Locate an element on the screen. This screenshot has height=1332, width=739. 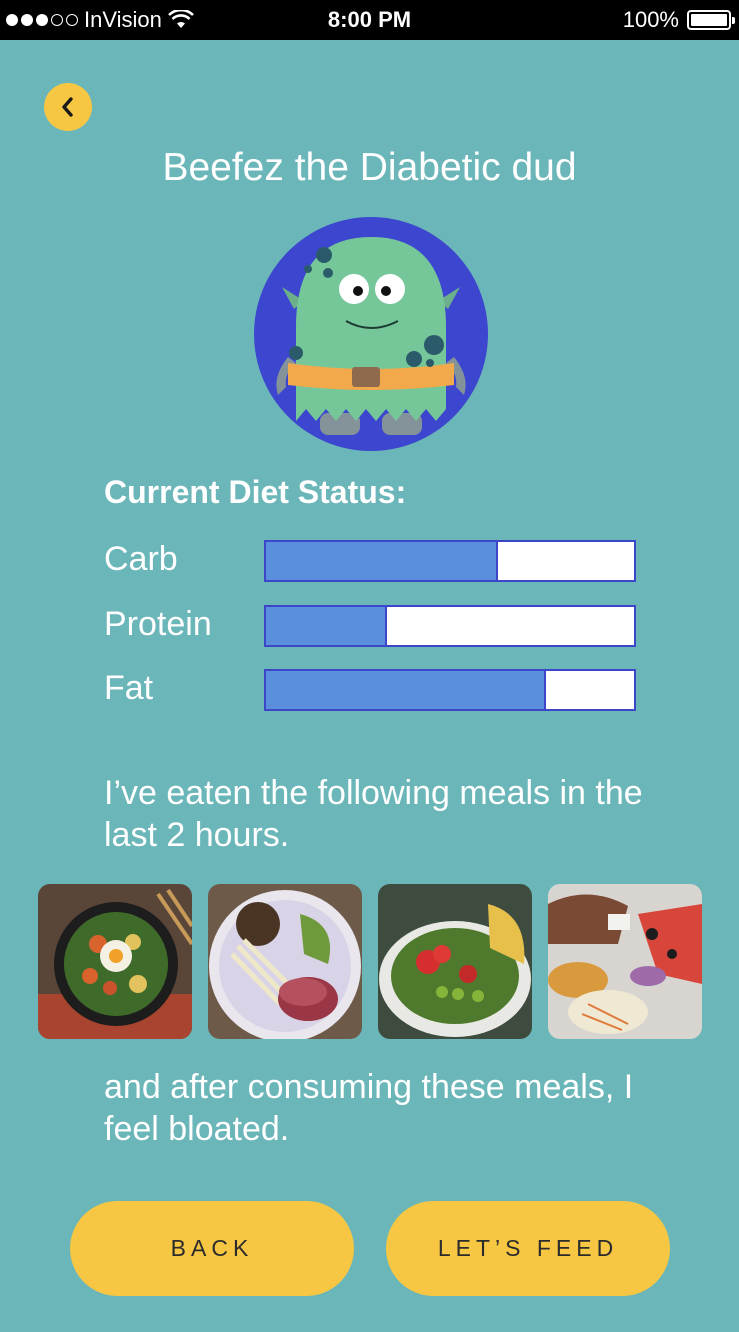
diet-row-carb: Carb is located at coordinates (374, 560).